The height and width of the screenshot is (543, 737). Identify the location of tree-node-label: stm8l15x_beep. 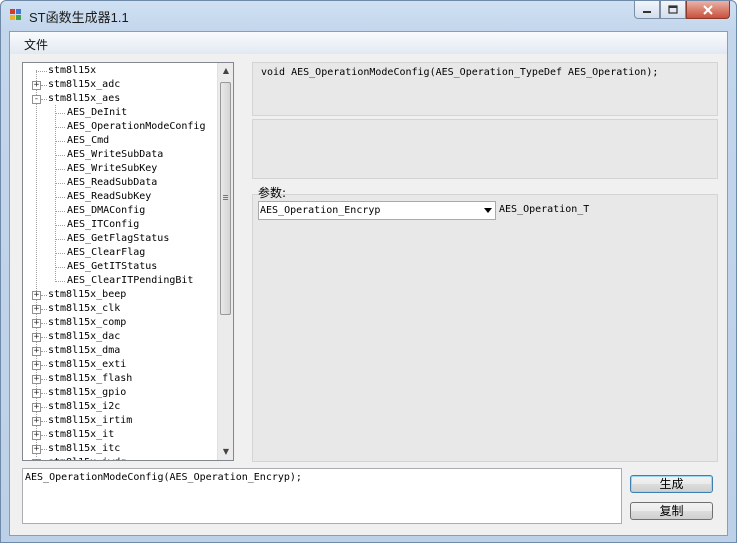
(87, 294).